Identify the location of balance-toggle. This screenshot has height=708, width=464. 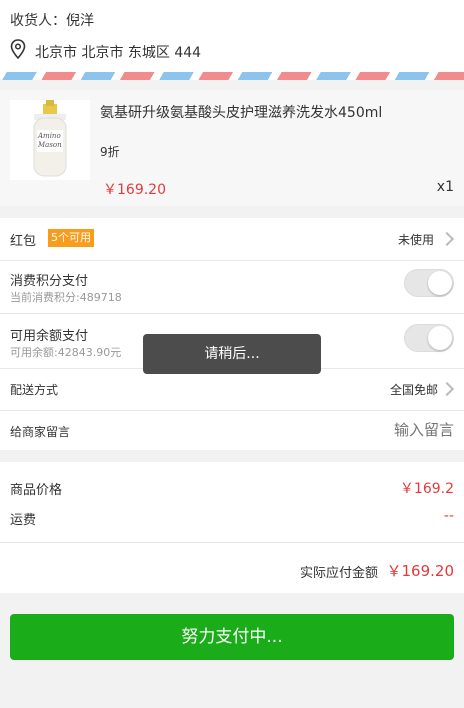
(429, 338).